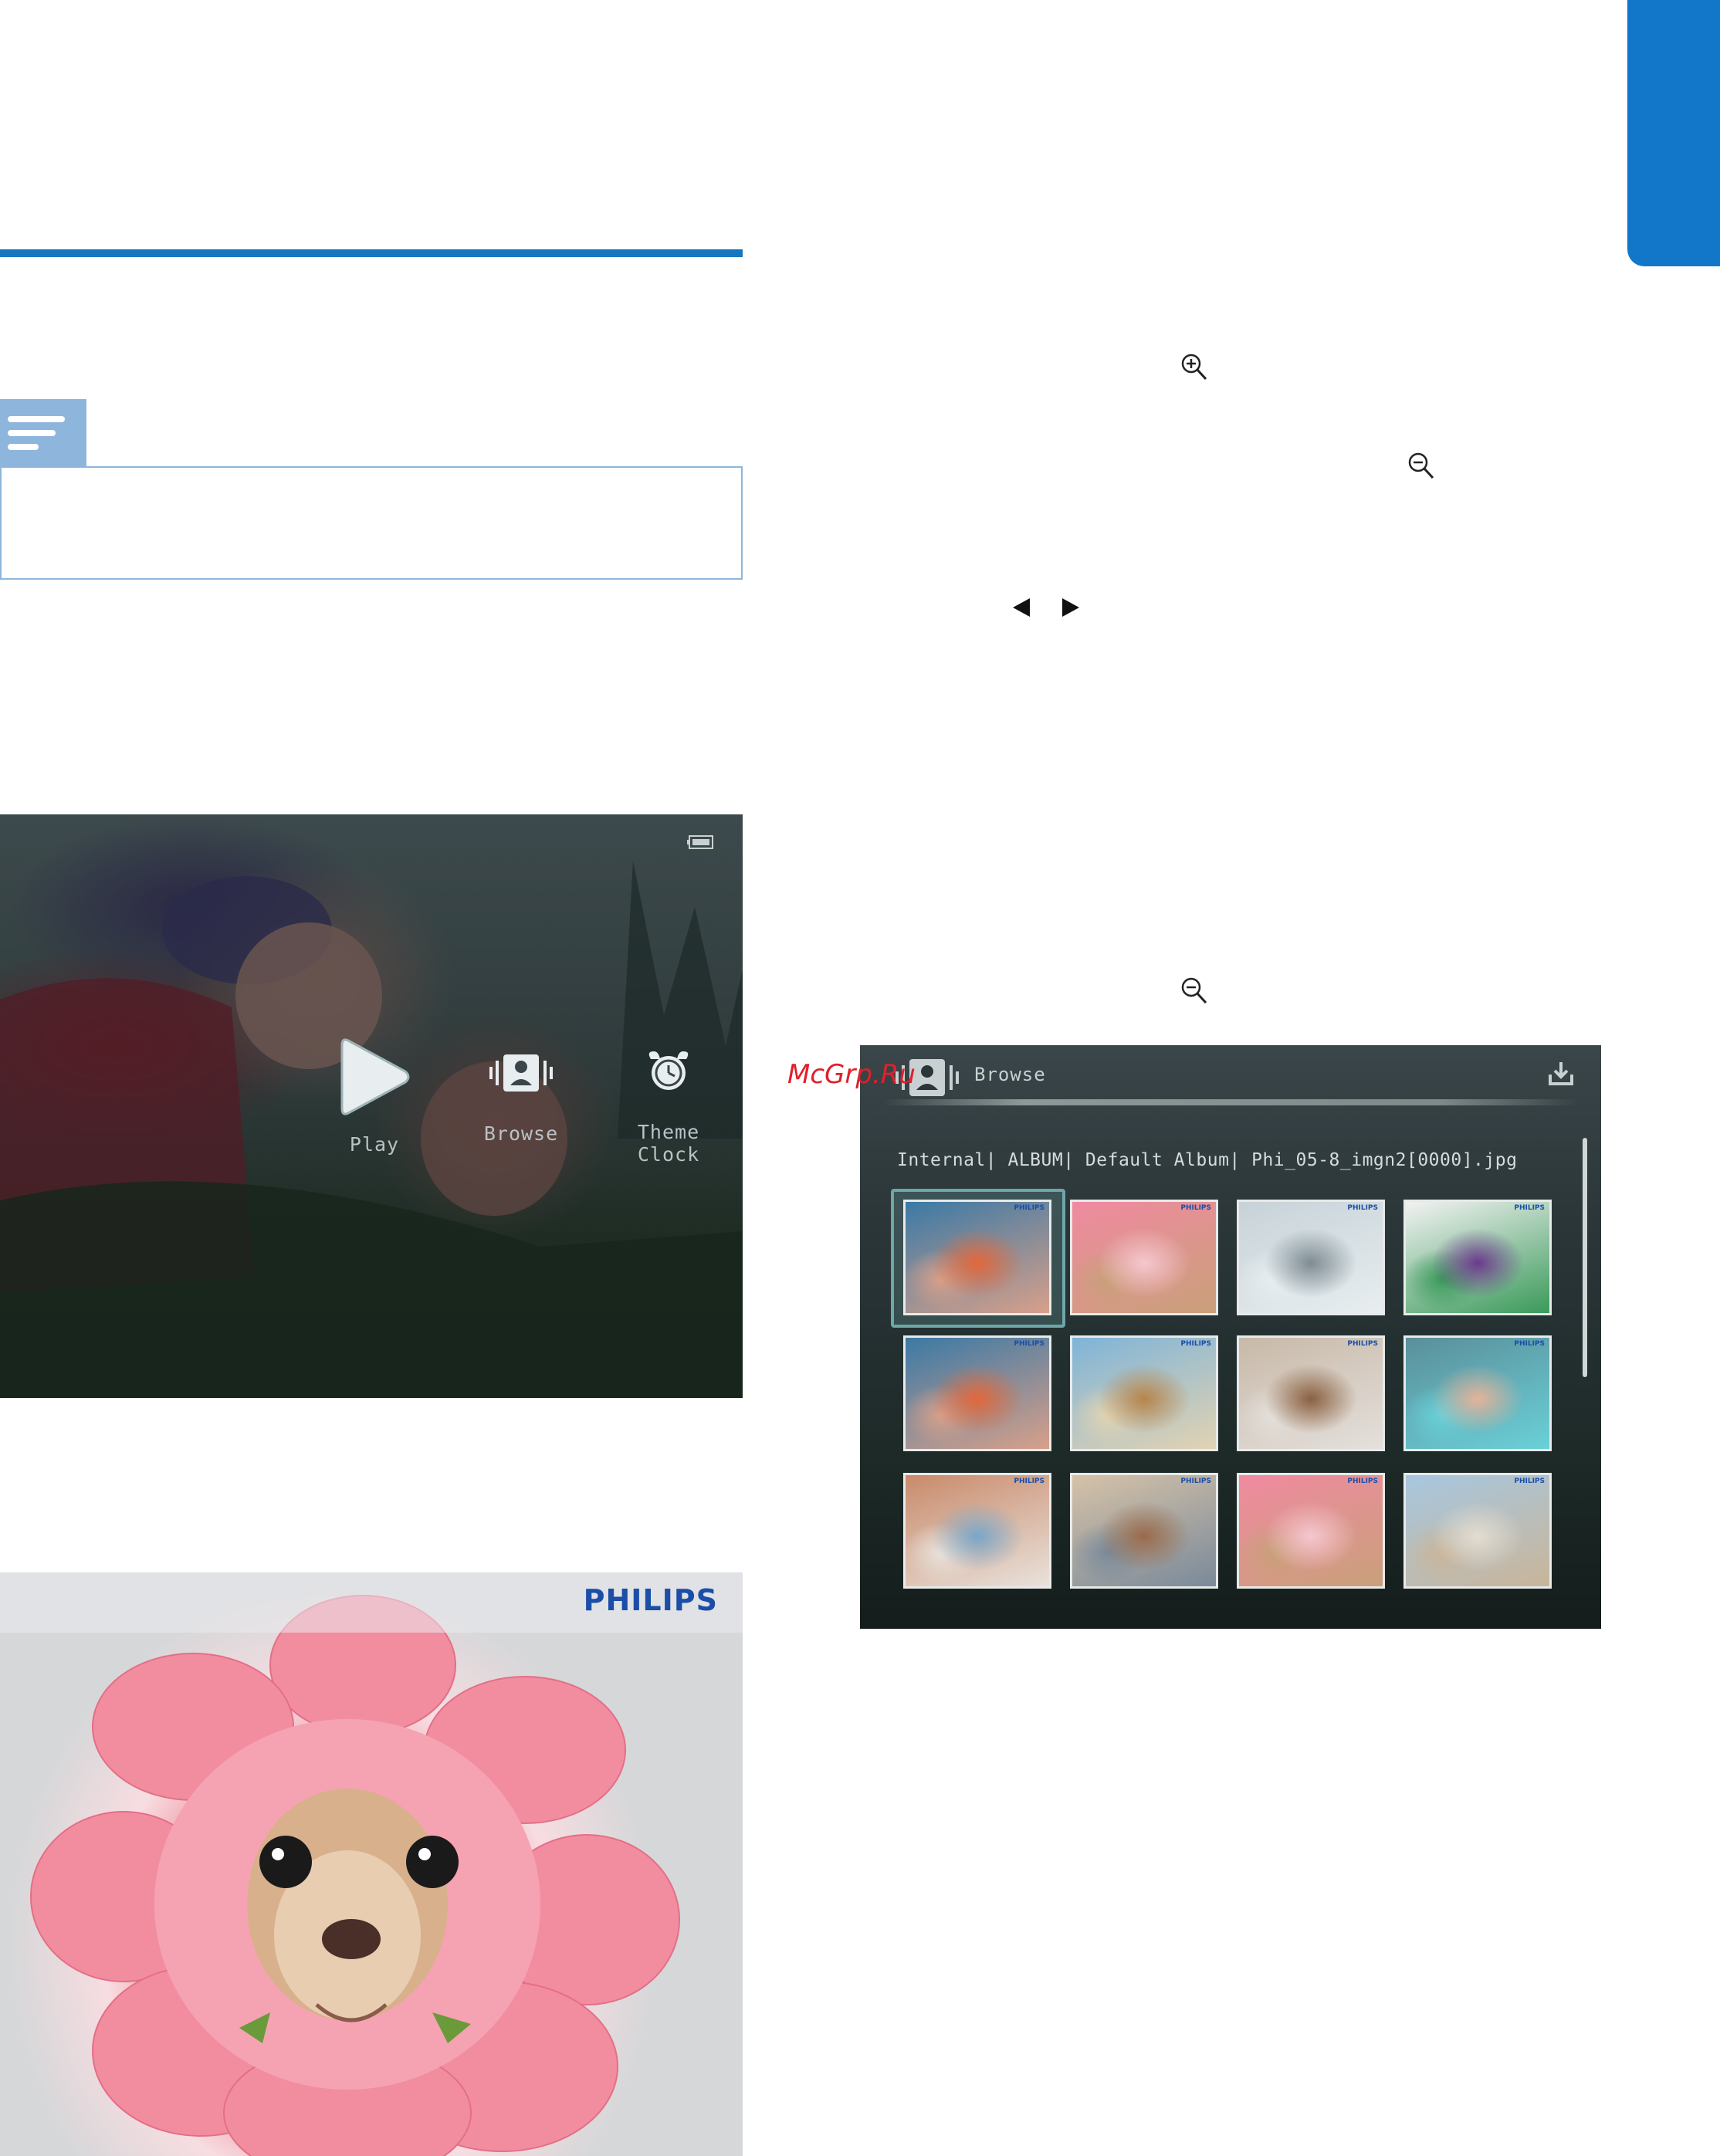 This screenshot has height=2156, width=1720. I want to click on theme-clock-label: Theme Clock, so click(668, 1143).